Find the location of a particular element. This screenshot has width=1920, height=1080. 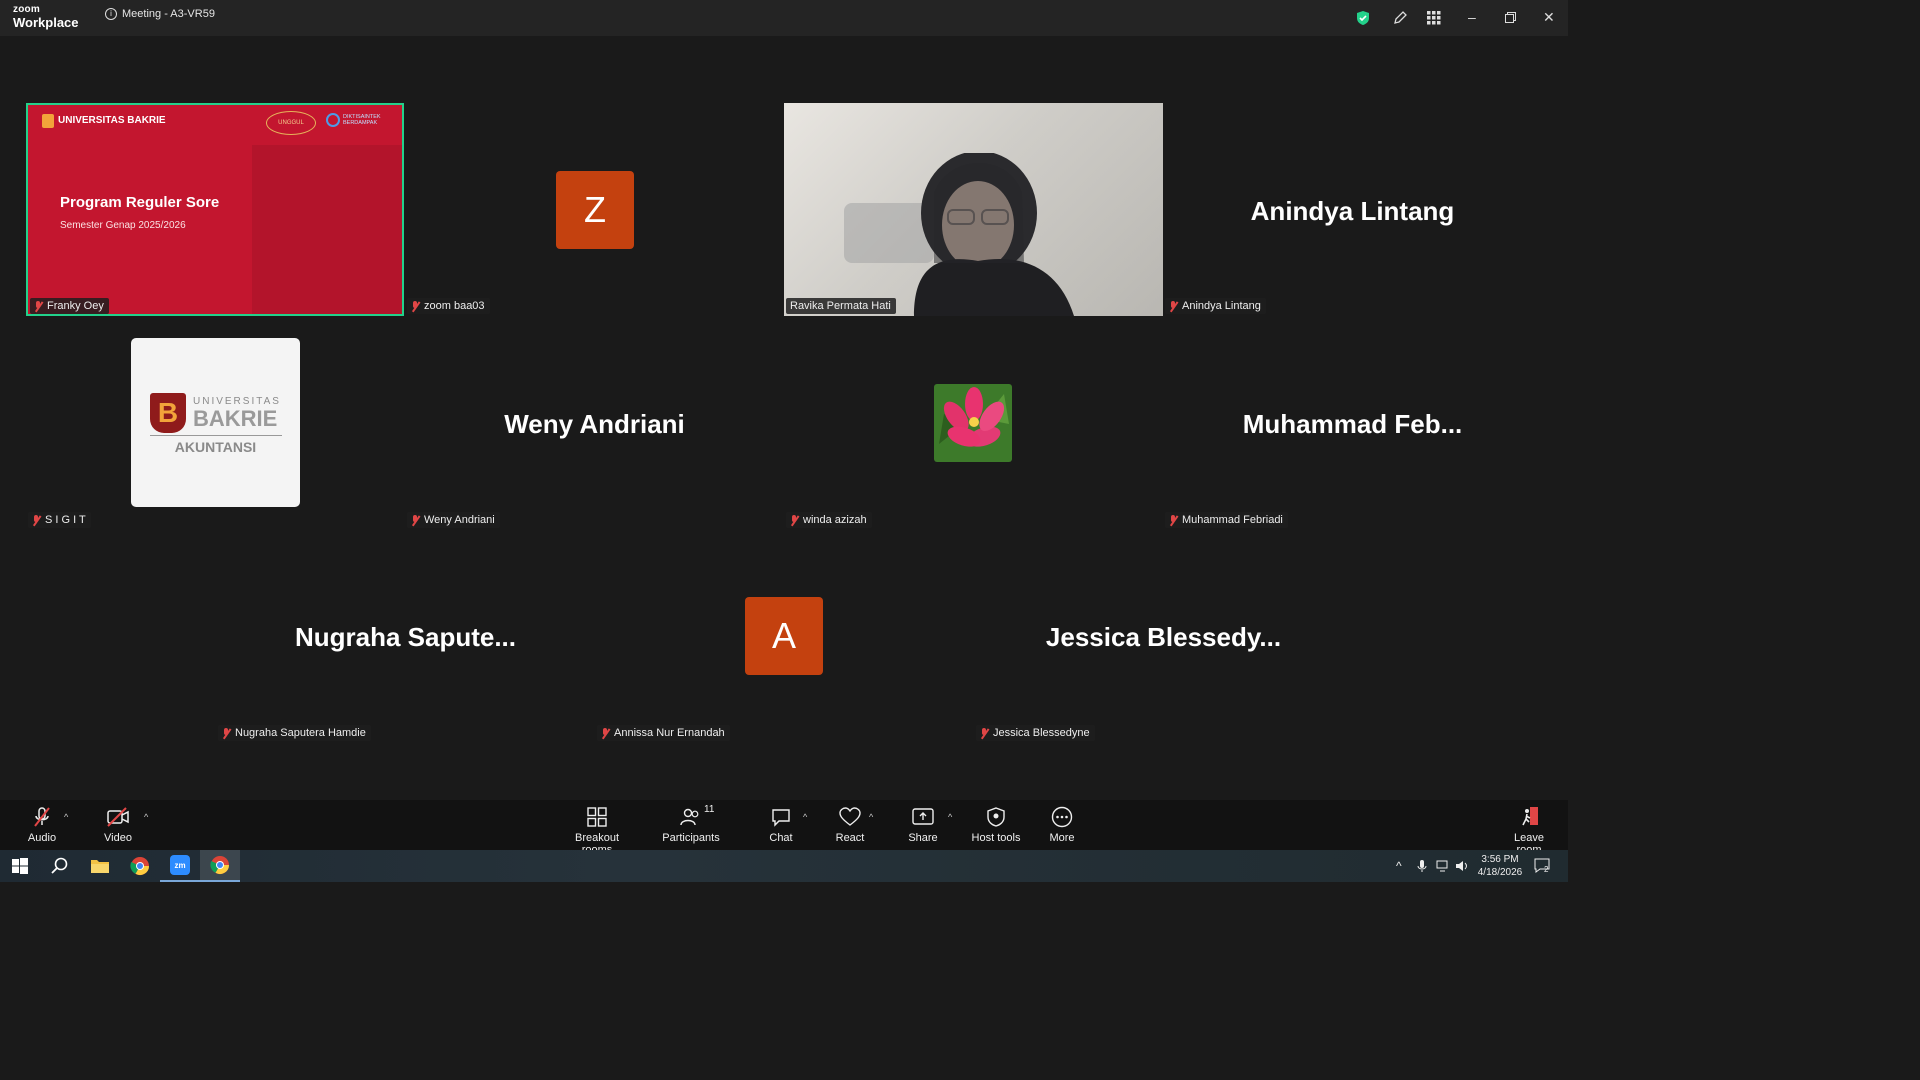

clock: 3:56 PM 4/18/2026 is located at coordinates (1500, 866).